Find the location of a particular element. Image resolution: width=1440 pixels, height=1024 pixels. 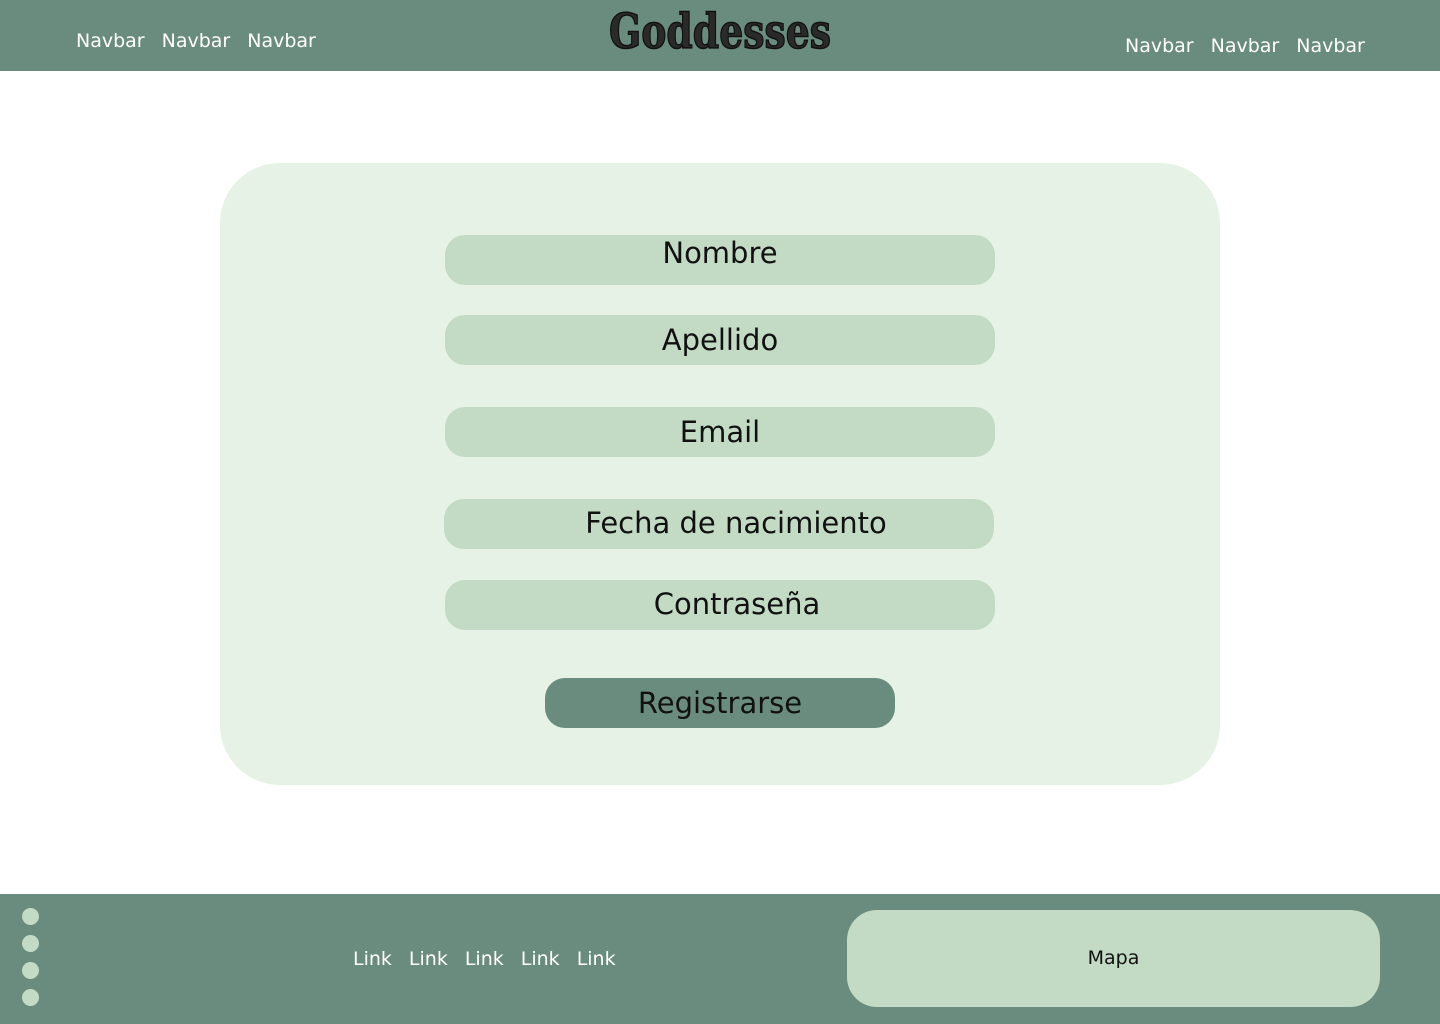

apellido-label: Apellido is located at coordinates (720, 340).